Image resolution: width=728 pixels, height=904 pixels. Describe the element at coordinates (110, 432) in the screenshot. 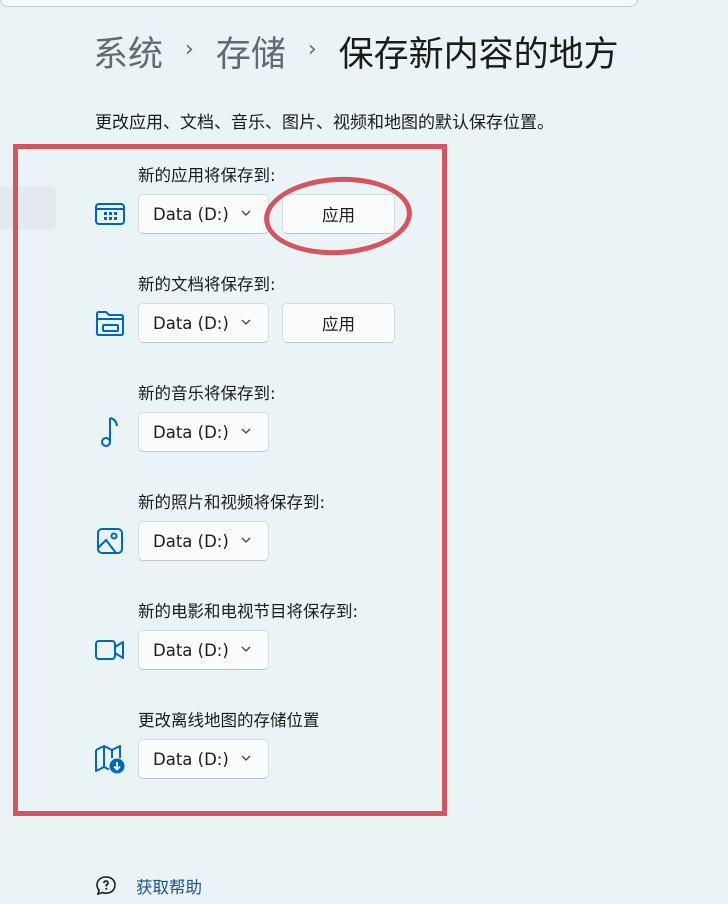

I see `music-note-icon` at that location.